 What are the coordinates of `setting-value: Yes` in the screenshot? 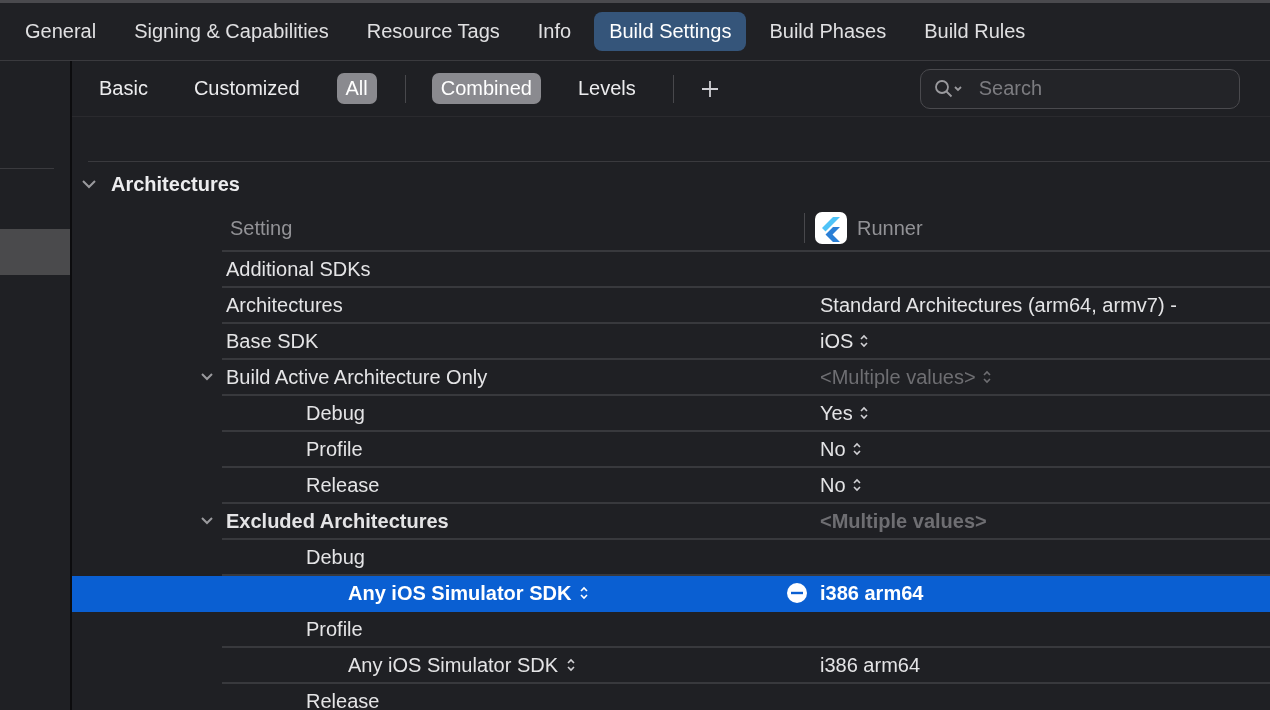 It's located at (836, 413).